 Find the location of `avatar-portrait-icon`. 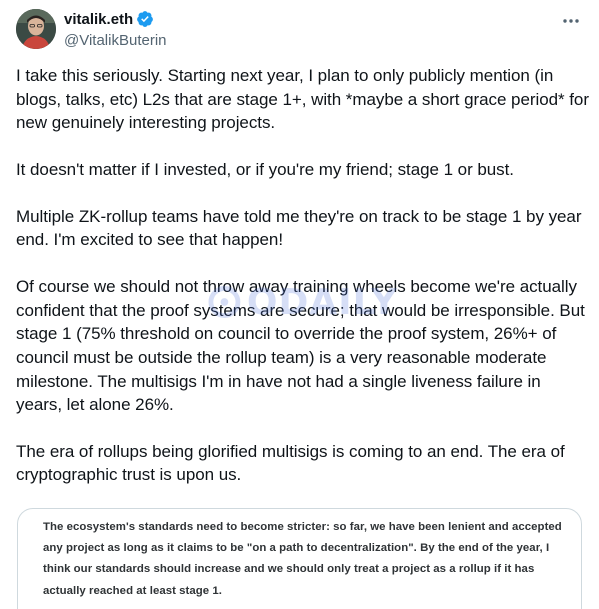

avatar-portrait-icon is located at coordinates (36, 29).